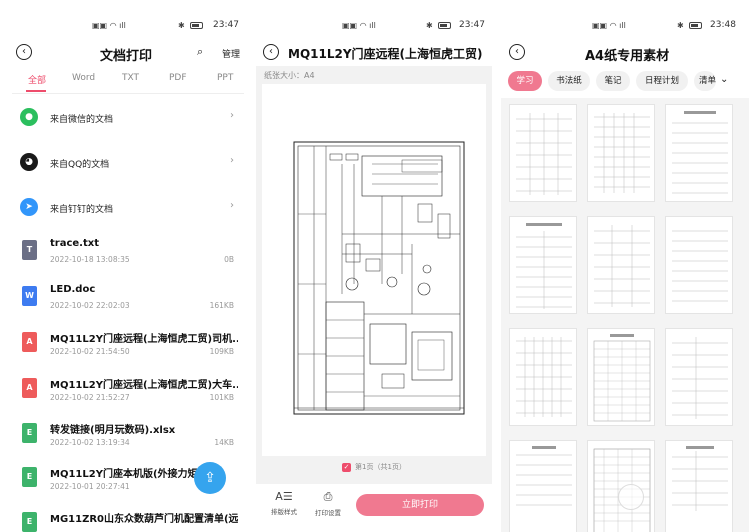  What do you see at coordinates (80, 165) in the screenshot?
I see `source-label: 来自QQ的文档` at bounding box center [80, 165].